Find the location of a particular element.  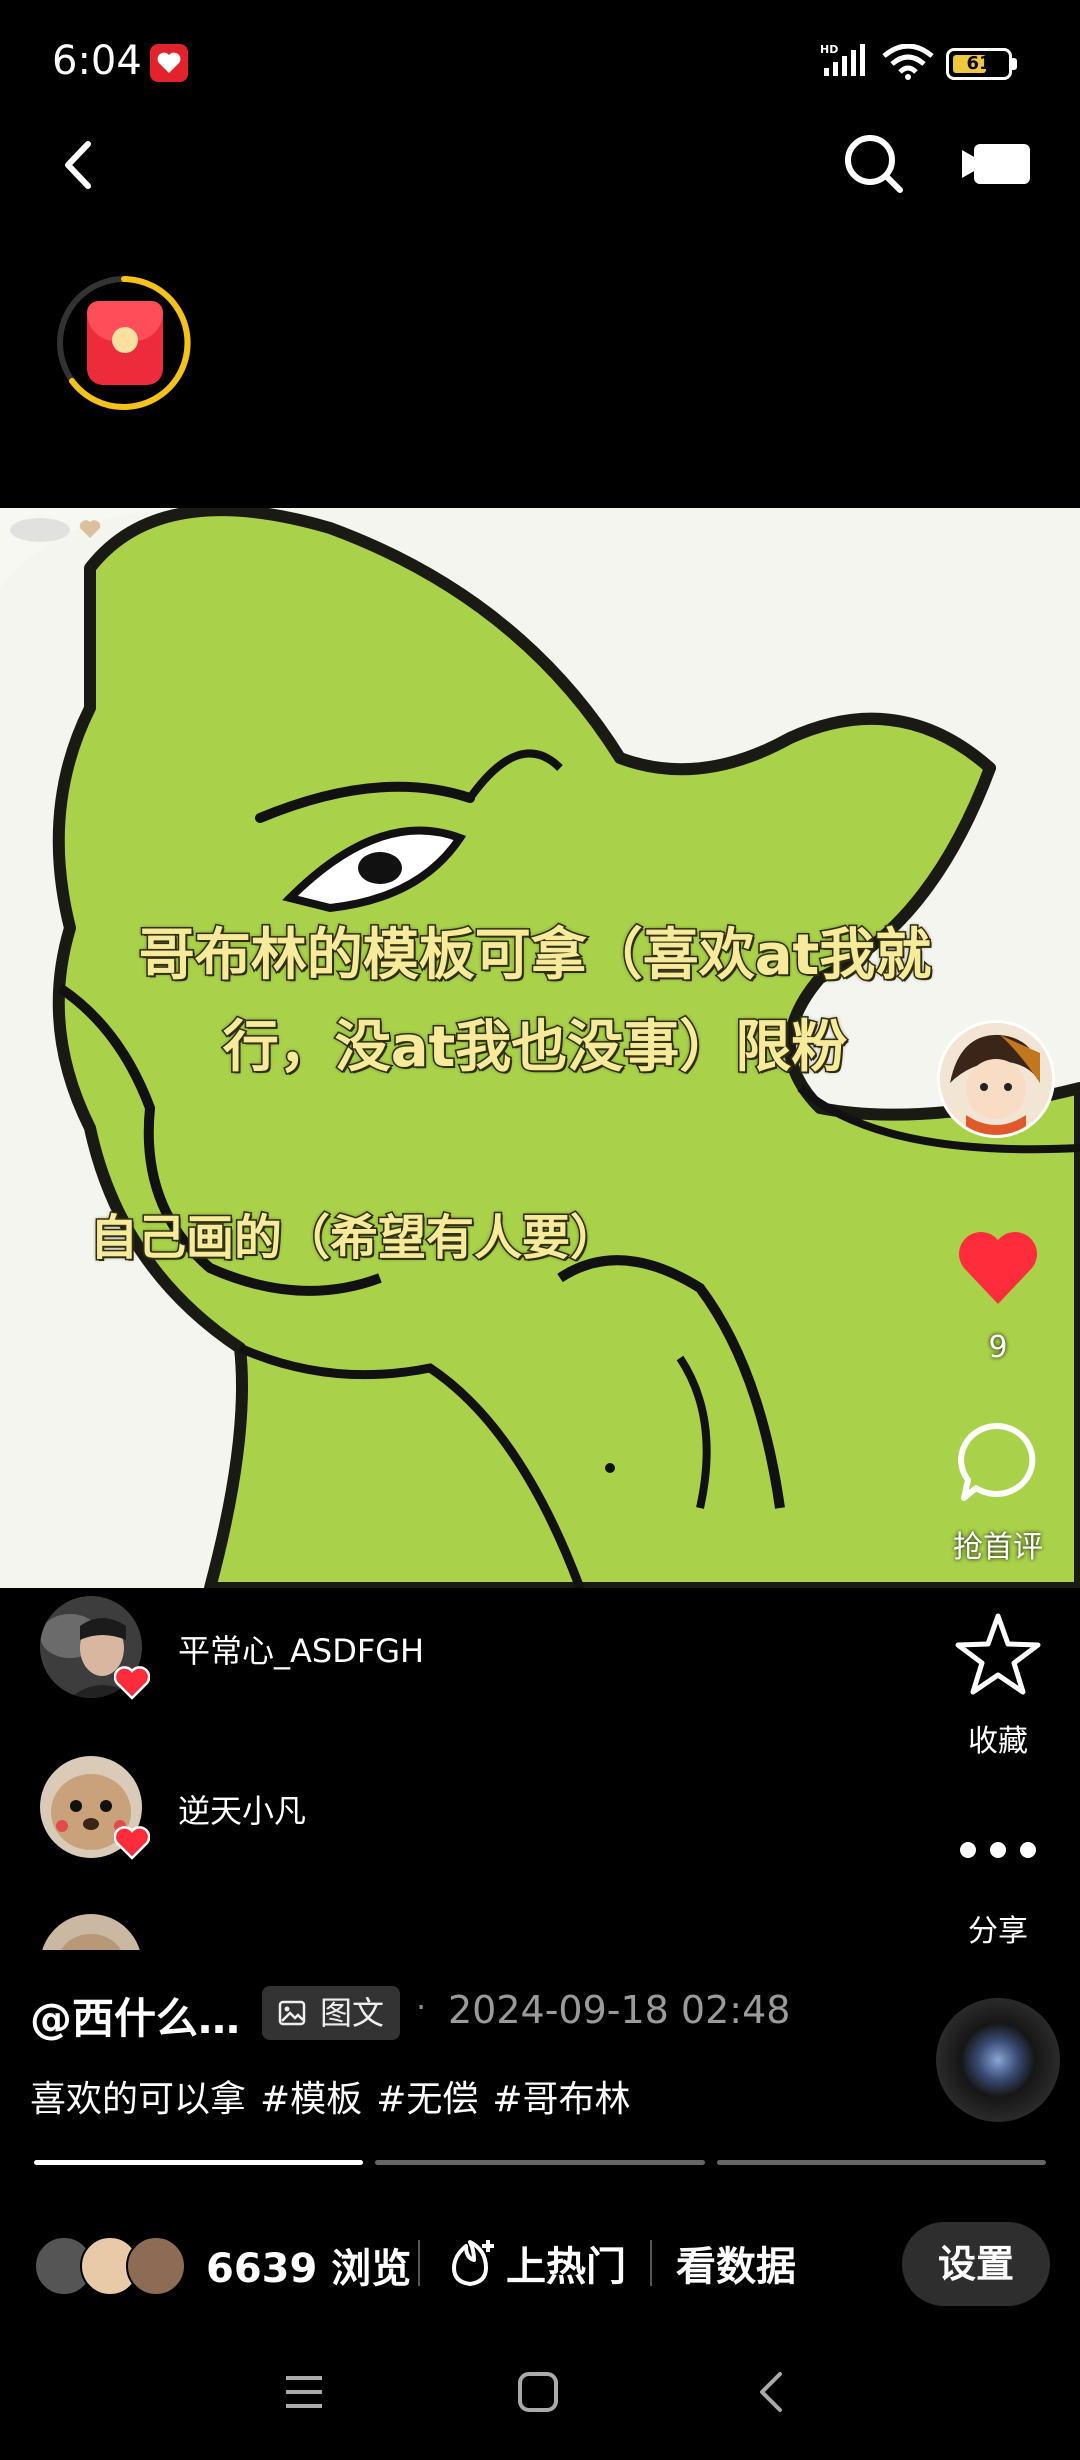

viewer-avatar is located at coordinates (156, 2266).